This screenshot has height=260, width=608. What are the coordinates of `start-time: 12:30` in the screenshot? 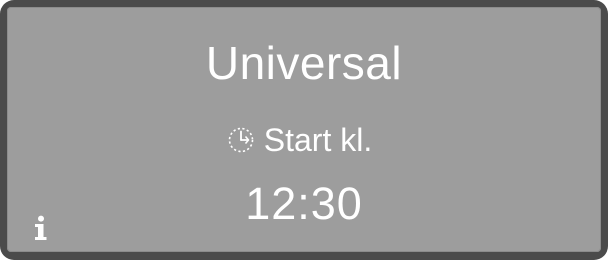 It's located at (304, 203).